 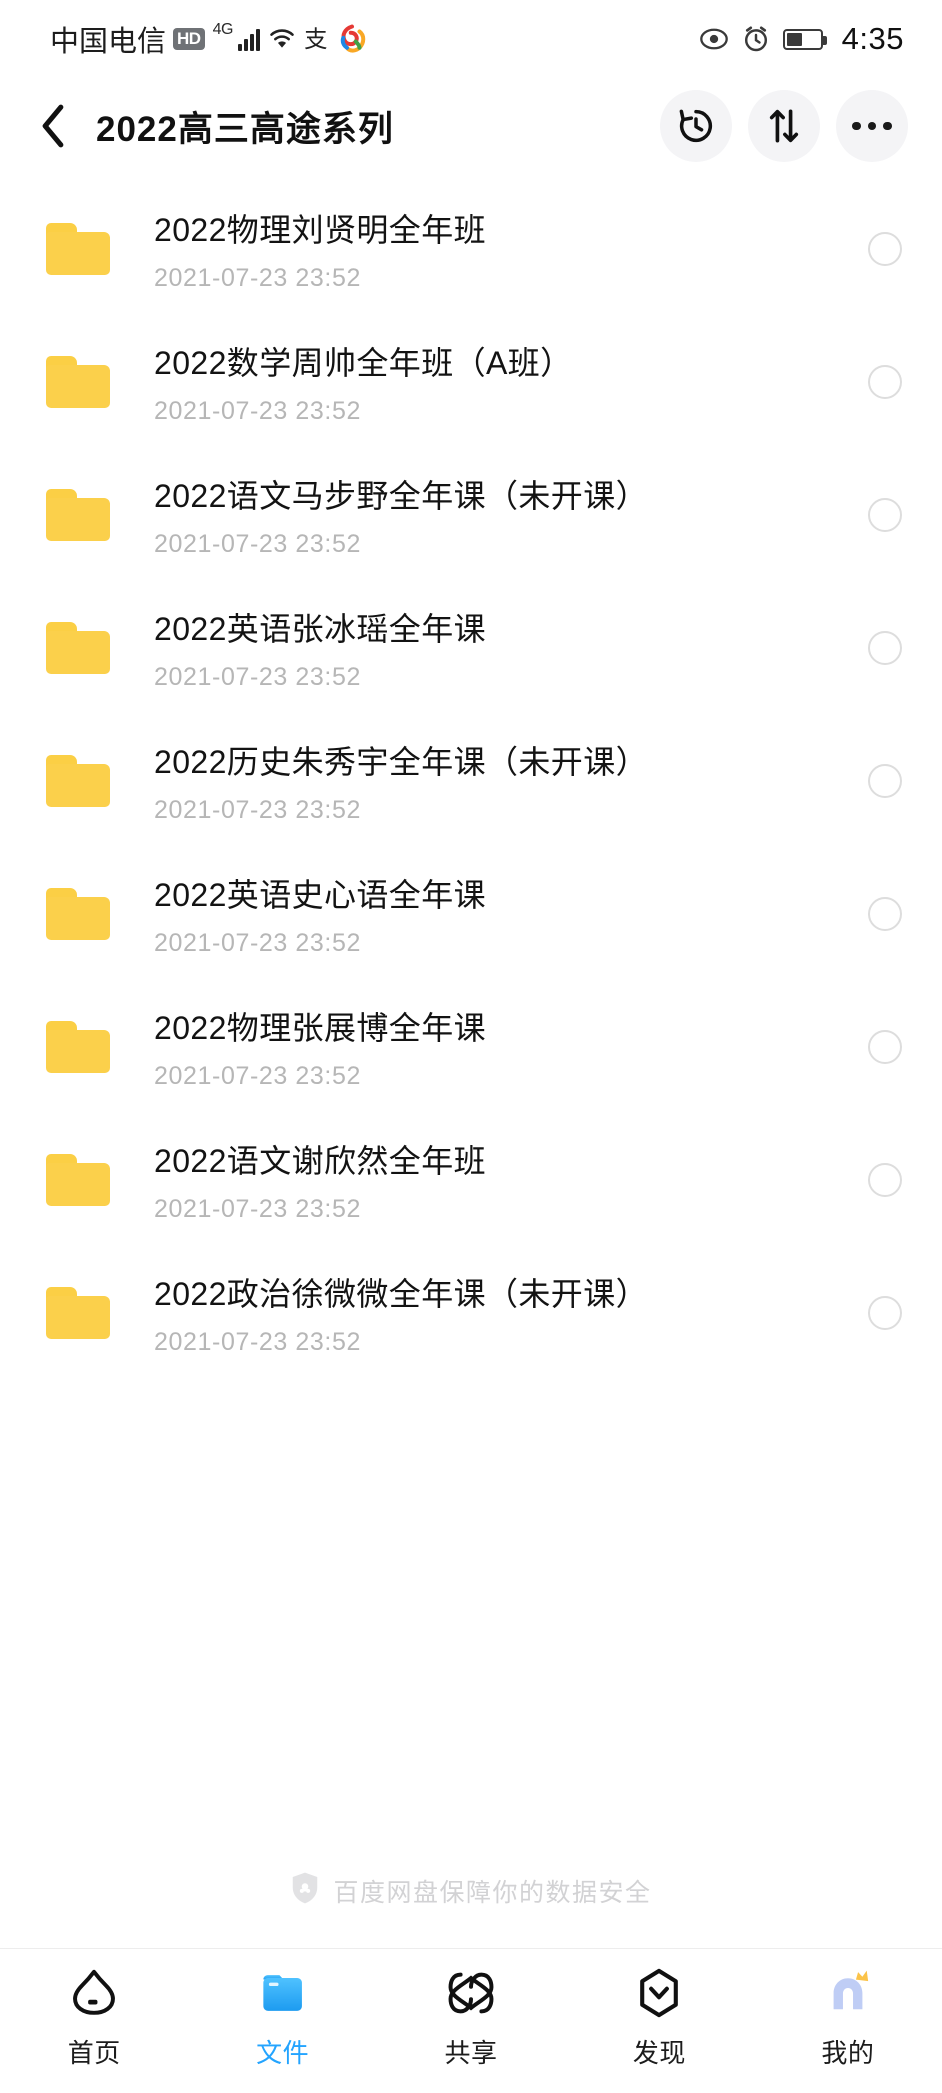 I want to click on signal-bars-icon, so click(x=248, y=39).